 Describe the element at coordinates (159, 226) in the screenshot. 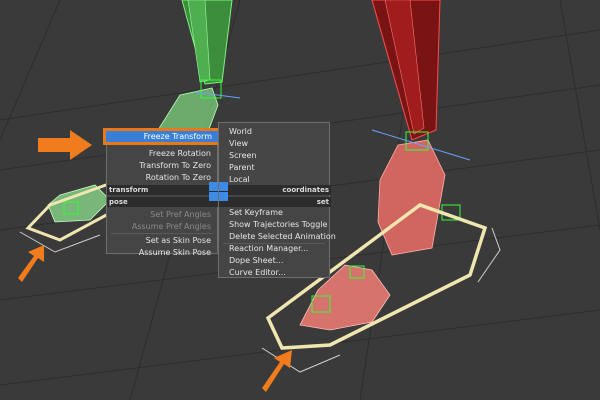

I see `menu-item-assume-pref-angles: Assume Pref Angles` at that location.